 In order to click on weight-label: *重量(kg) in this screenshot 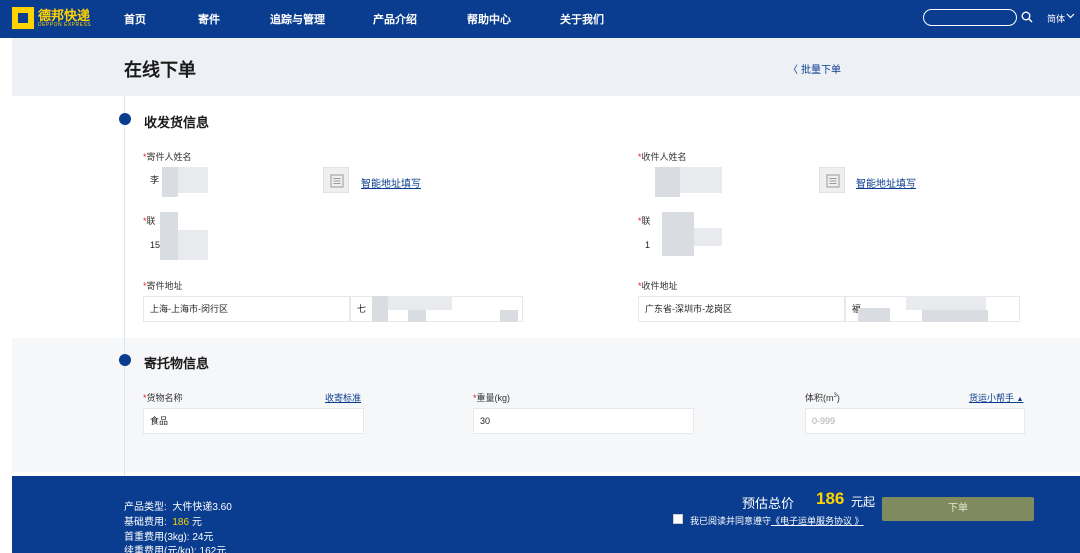, I will do `click(492, 398)`.